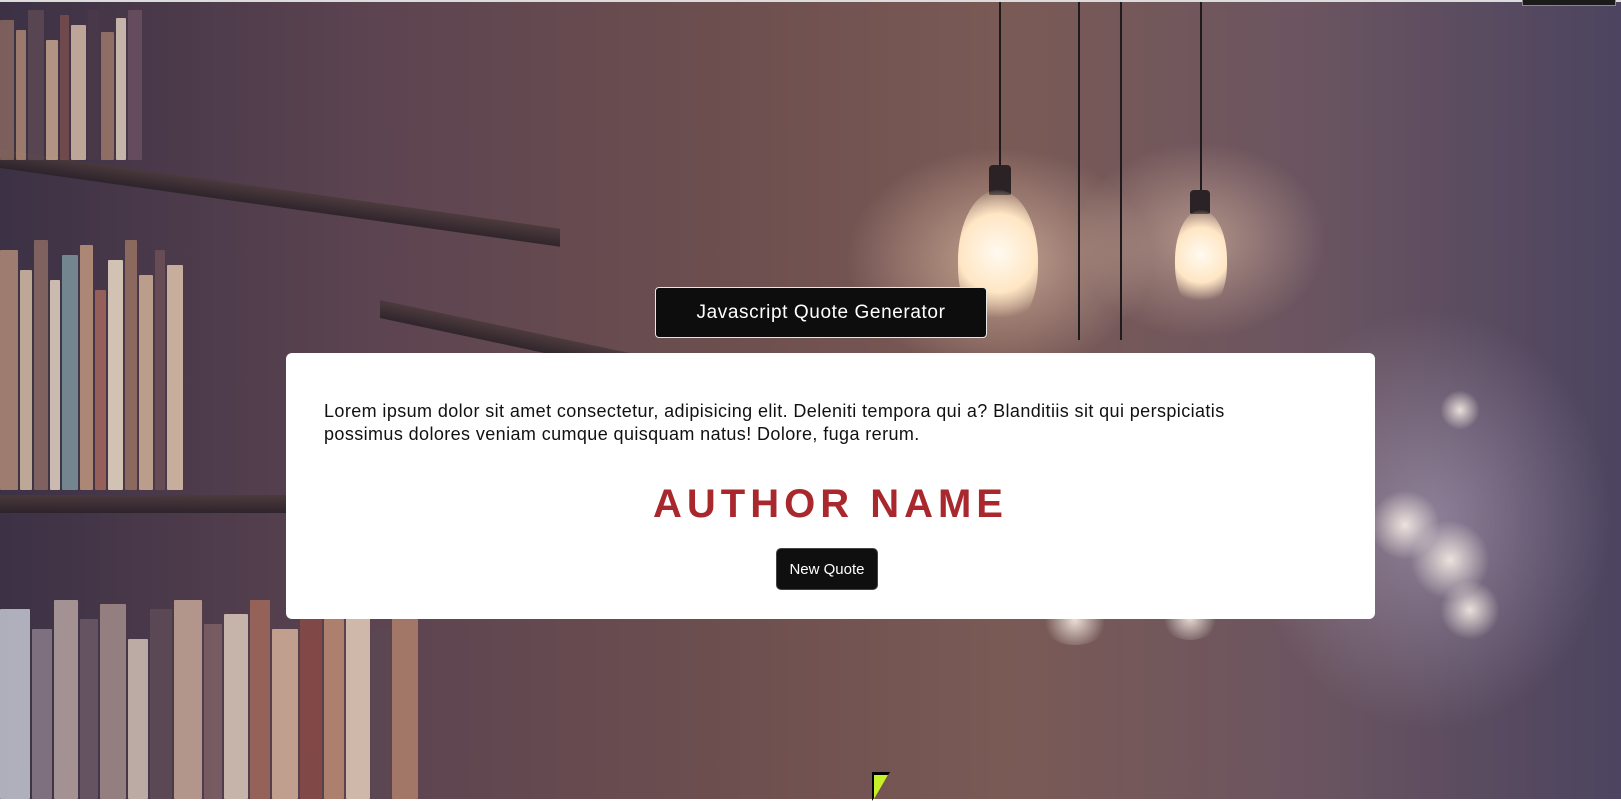  What do you see at coordinates (821, 312) in the screenshot?
I see `app-title: Javascript Quote Generator` at bounding box center [821, 312].